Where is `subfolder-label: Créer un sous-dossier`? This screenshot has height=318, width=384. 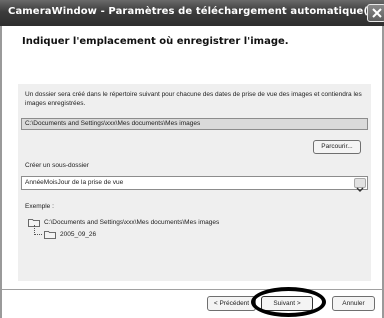
subfolder-label: Créer un sous-dossier is located at coordinates (57, 165).